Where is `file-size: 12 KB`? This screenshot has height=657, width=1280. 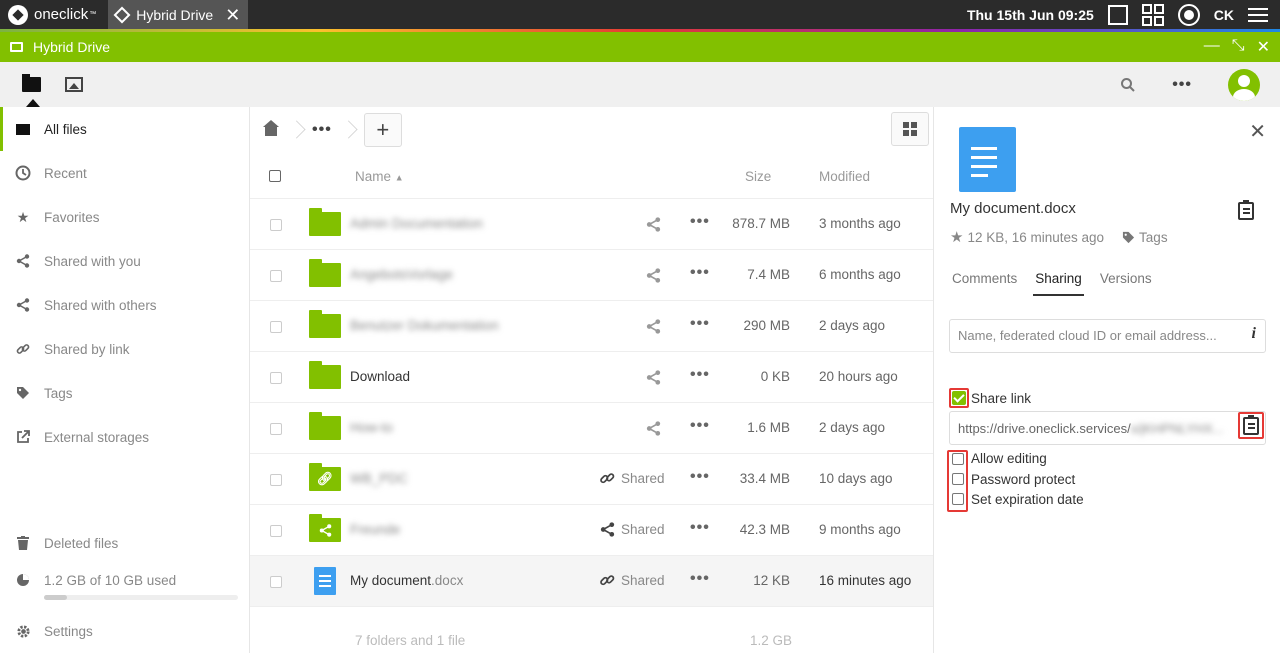 file-size: 12 KB is located at coordinates (771, 580).